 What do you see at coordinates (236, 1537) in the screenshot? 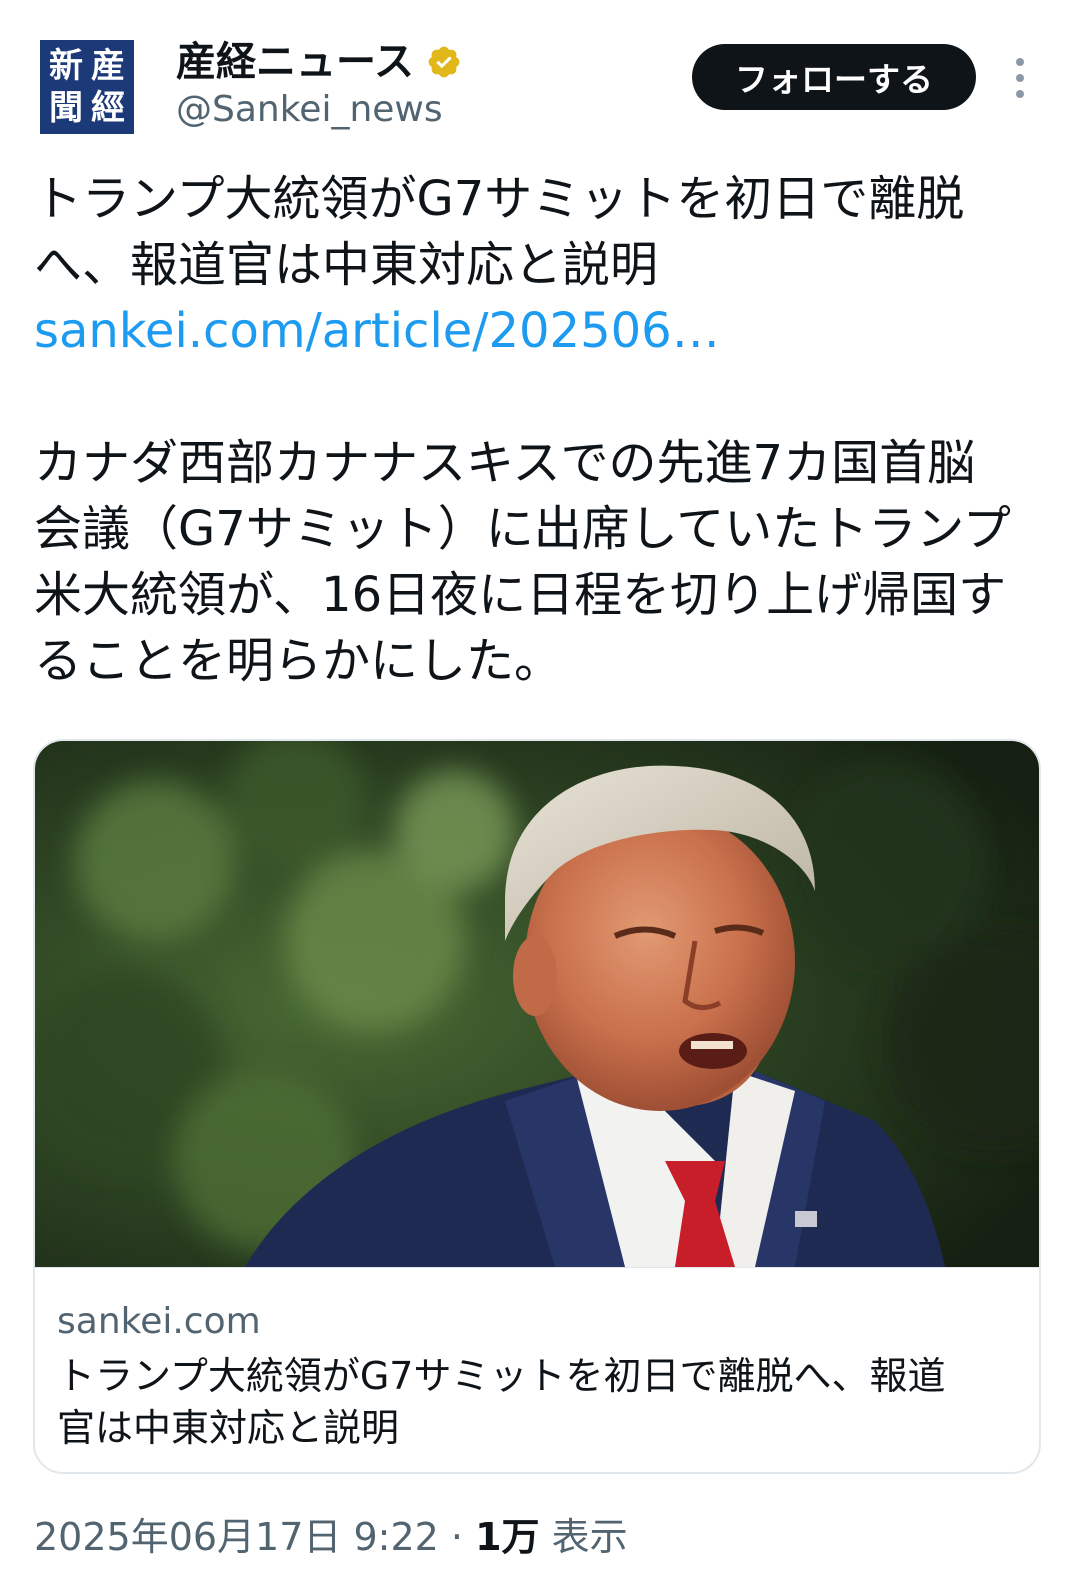
I see `timestamp: 2025年06月17日 9:22` at bounding box center [236, 1537].